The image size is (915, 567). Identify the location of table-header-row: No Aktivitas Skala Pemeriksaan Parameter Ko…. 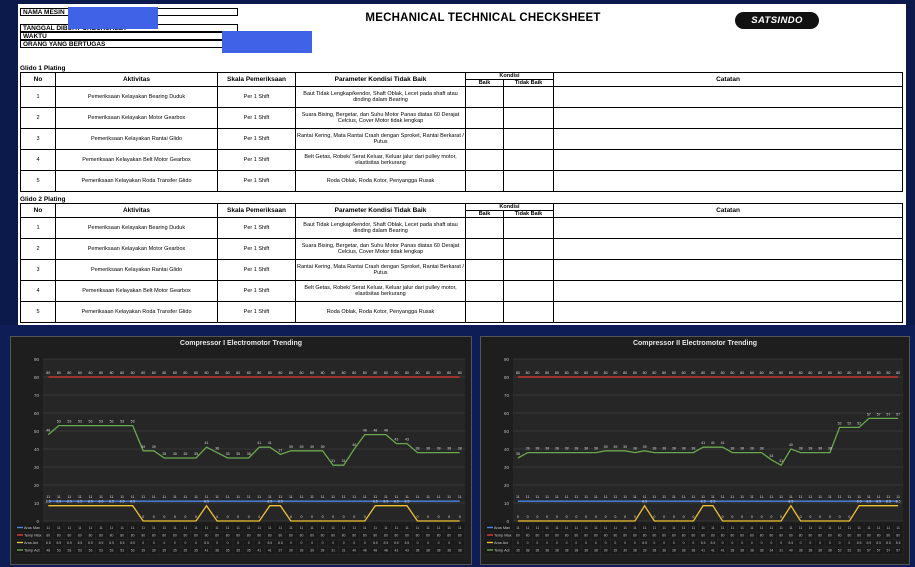
(462, 79).